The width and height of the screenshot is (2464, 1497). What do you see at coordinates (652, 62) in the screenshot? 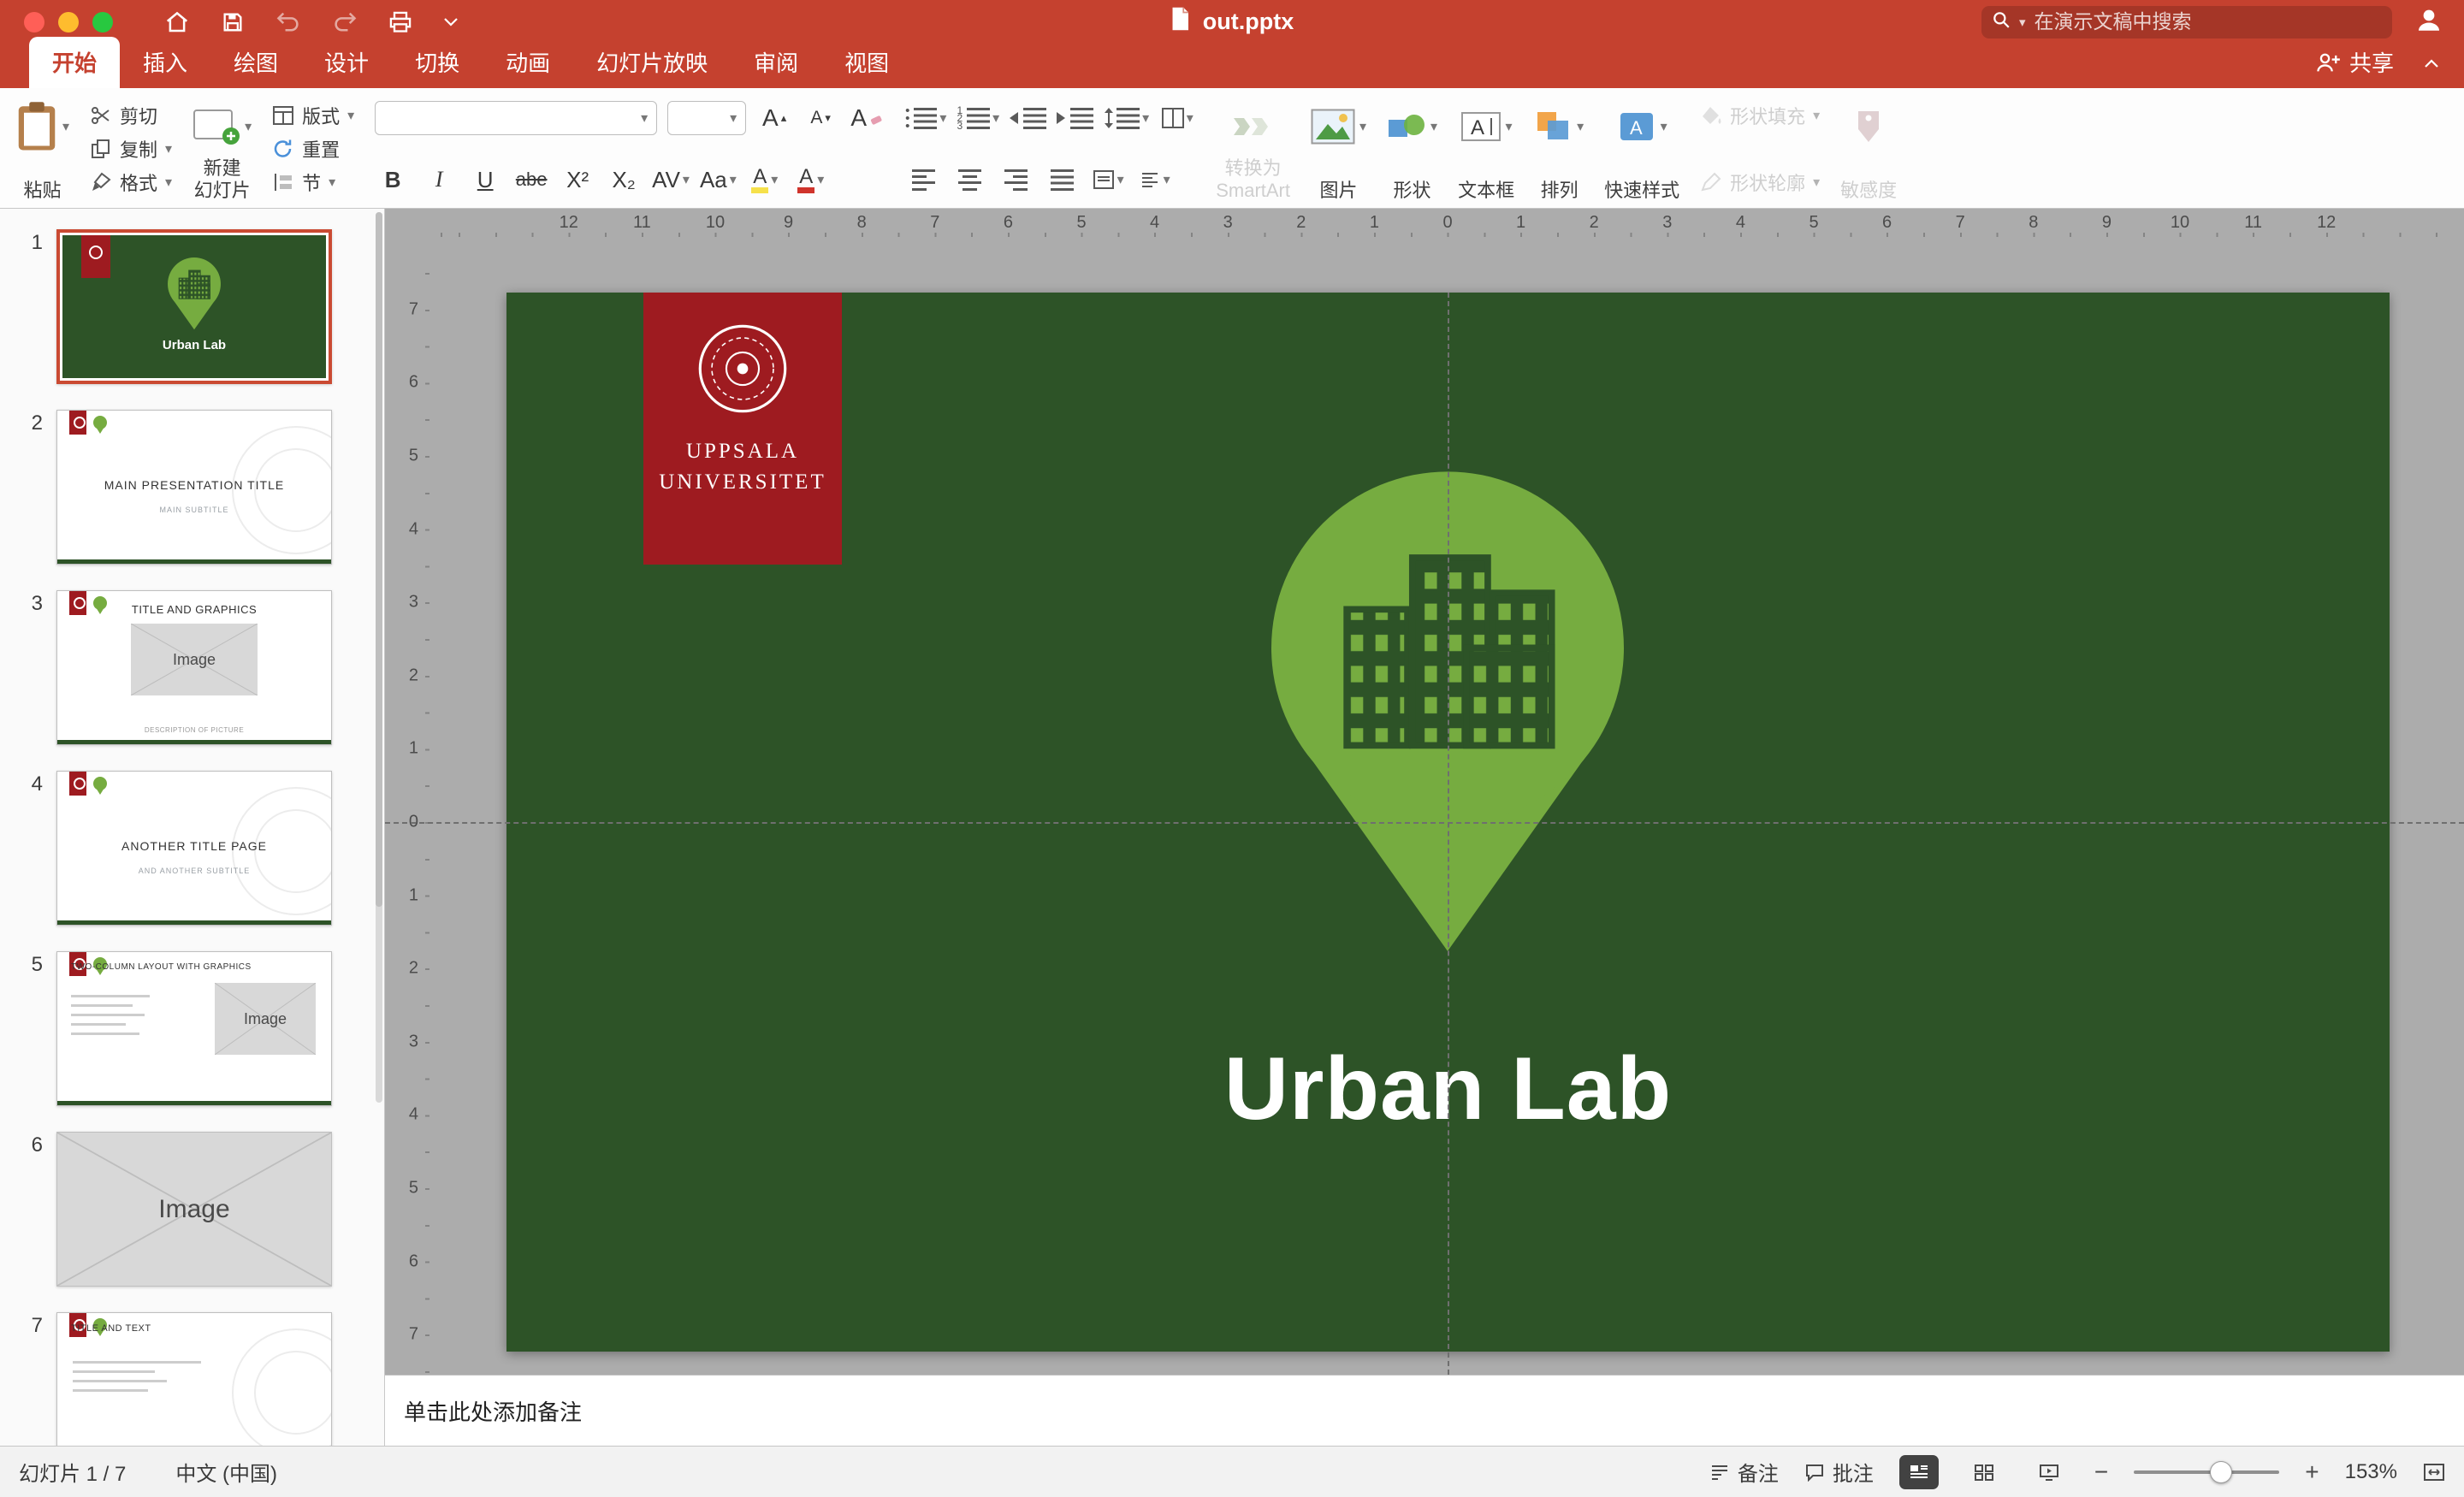
I see `tab-slideshow: 幻灯片放映` at bounding box center [652, 62].